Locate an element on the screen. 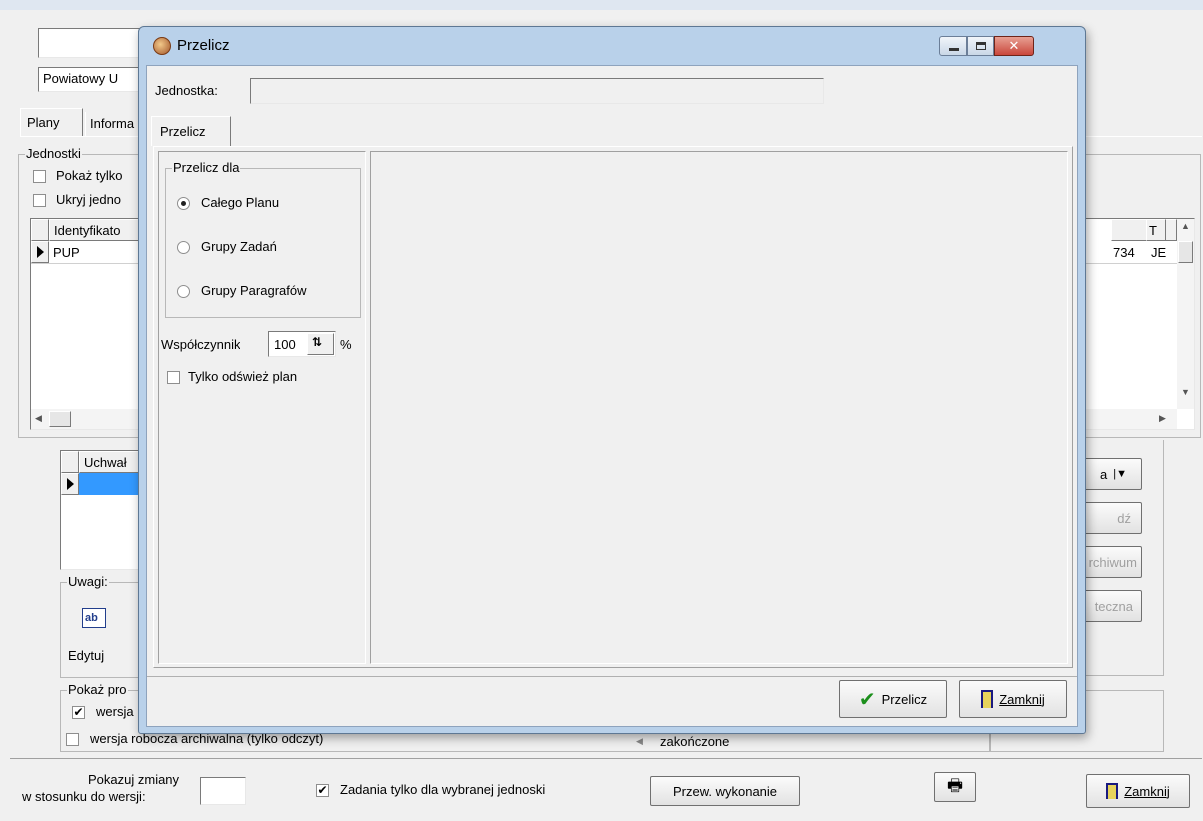  radio-paragraph-groups is located at coordinates (183, 291).